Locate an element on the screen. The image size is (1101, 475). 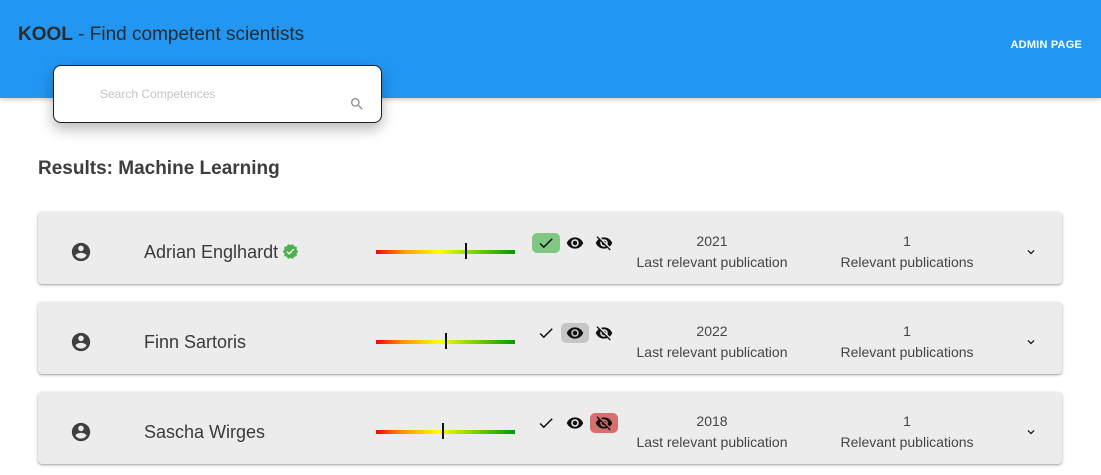
search-box is located at coordinates (217, 94).